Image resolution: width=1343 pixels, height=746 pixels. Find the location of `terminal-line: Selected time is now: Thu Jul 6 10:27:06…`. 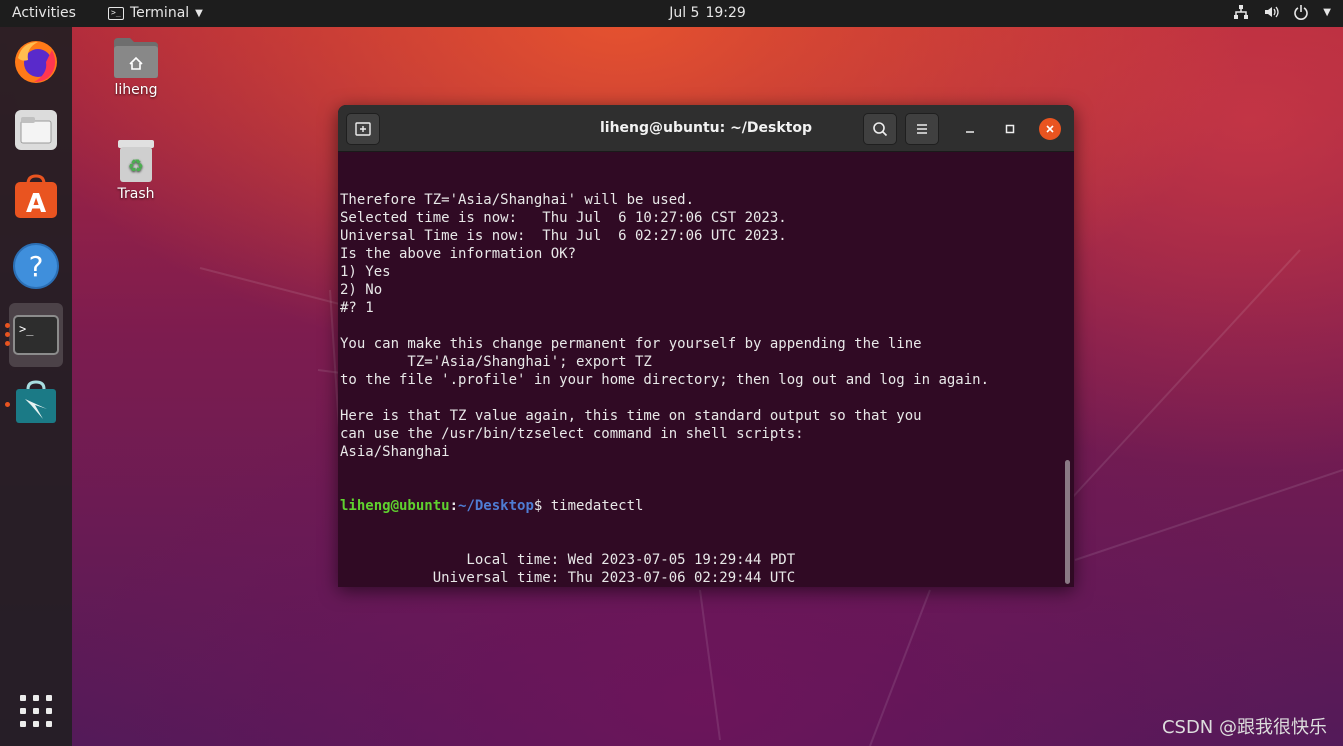

terminal-line: Selected time is now: Thu Jul 6 10:27:06… is located at coordinates (563, 218).